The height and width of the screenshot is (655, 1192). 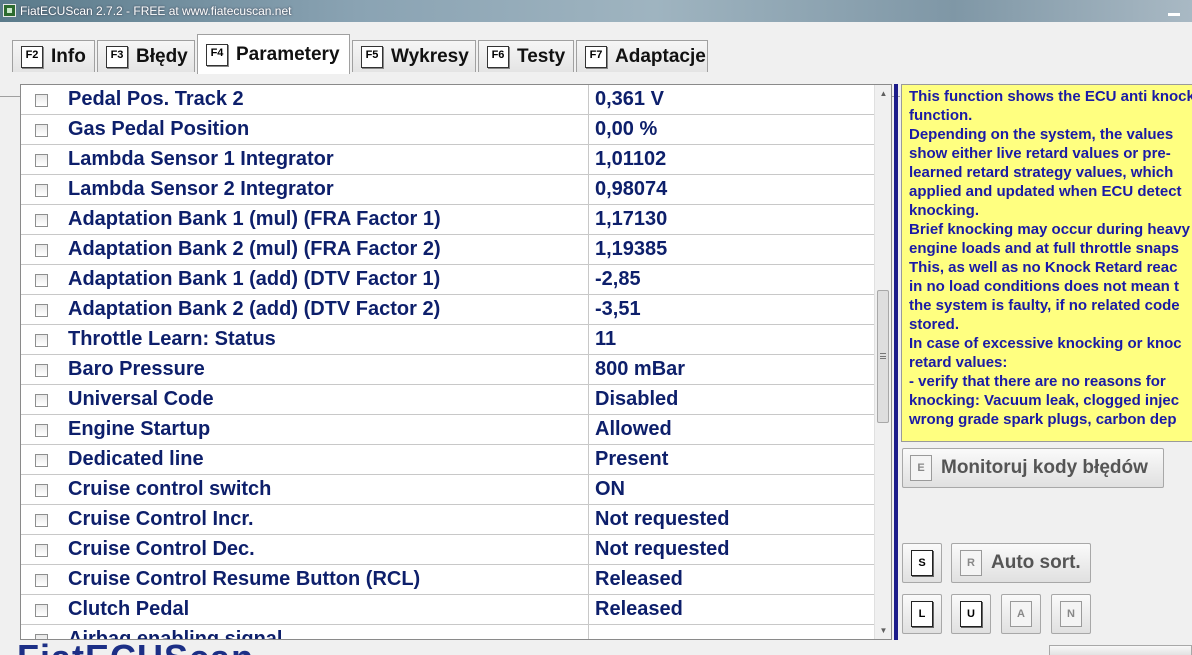 What do you see at coordinates (629, 99) in the screenshot?
I see `parameter-value: 0,361 V` at bounding box center [629, 99].